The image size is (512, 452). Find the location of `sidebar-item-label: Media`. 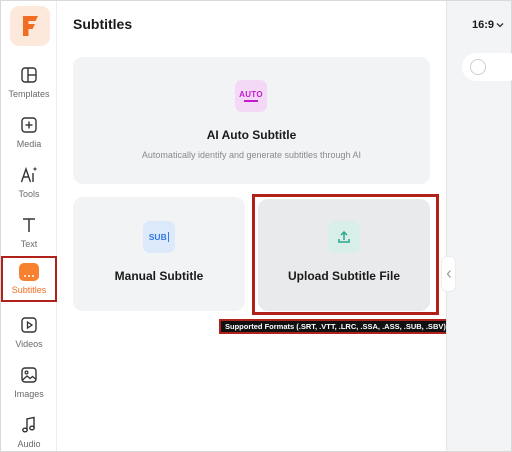

sidebar-item-label: Media is located at coordinates (29, 144).